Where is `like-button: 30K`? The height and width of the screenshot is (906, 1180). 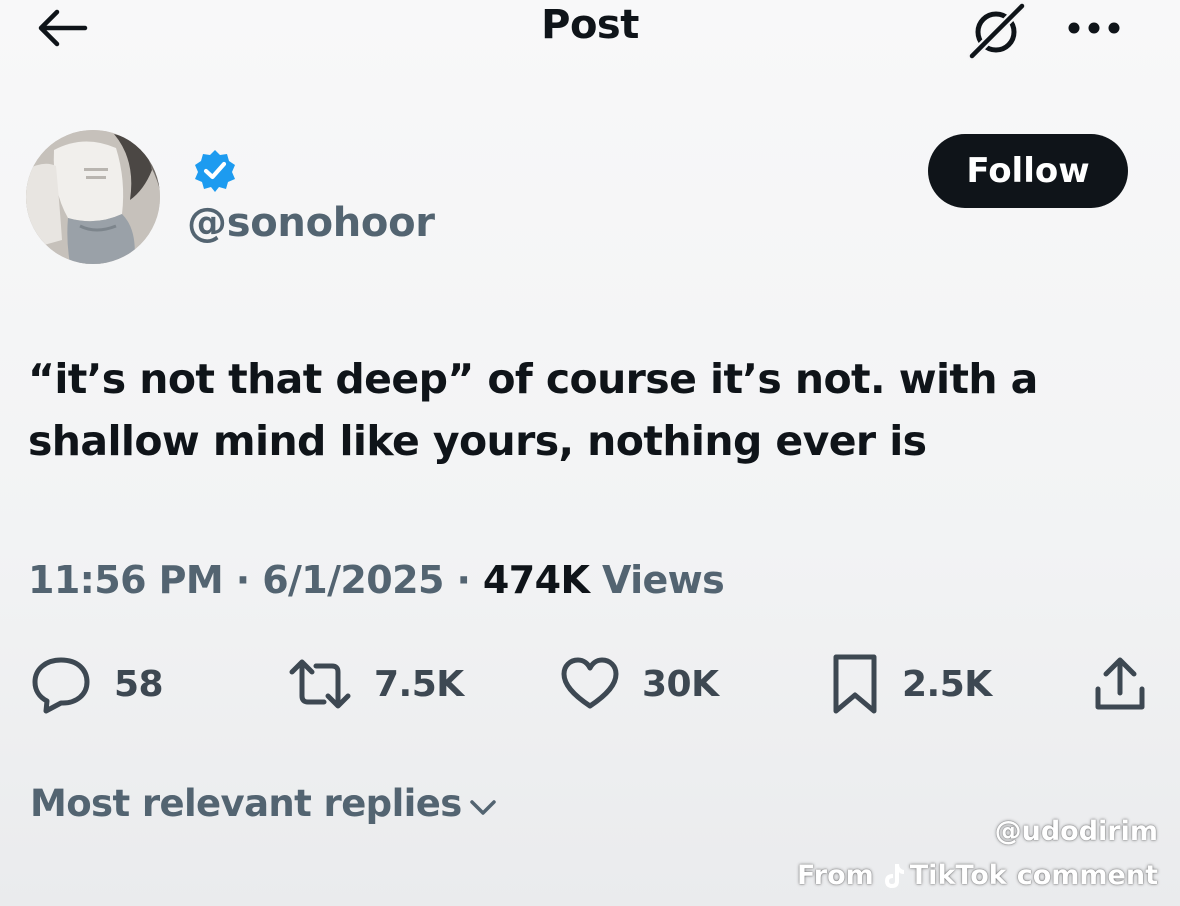 like-button: 30K is located at coordinates (639, 684).